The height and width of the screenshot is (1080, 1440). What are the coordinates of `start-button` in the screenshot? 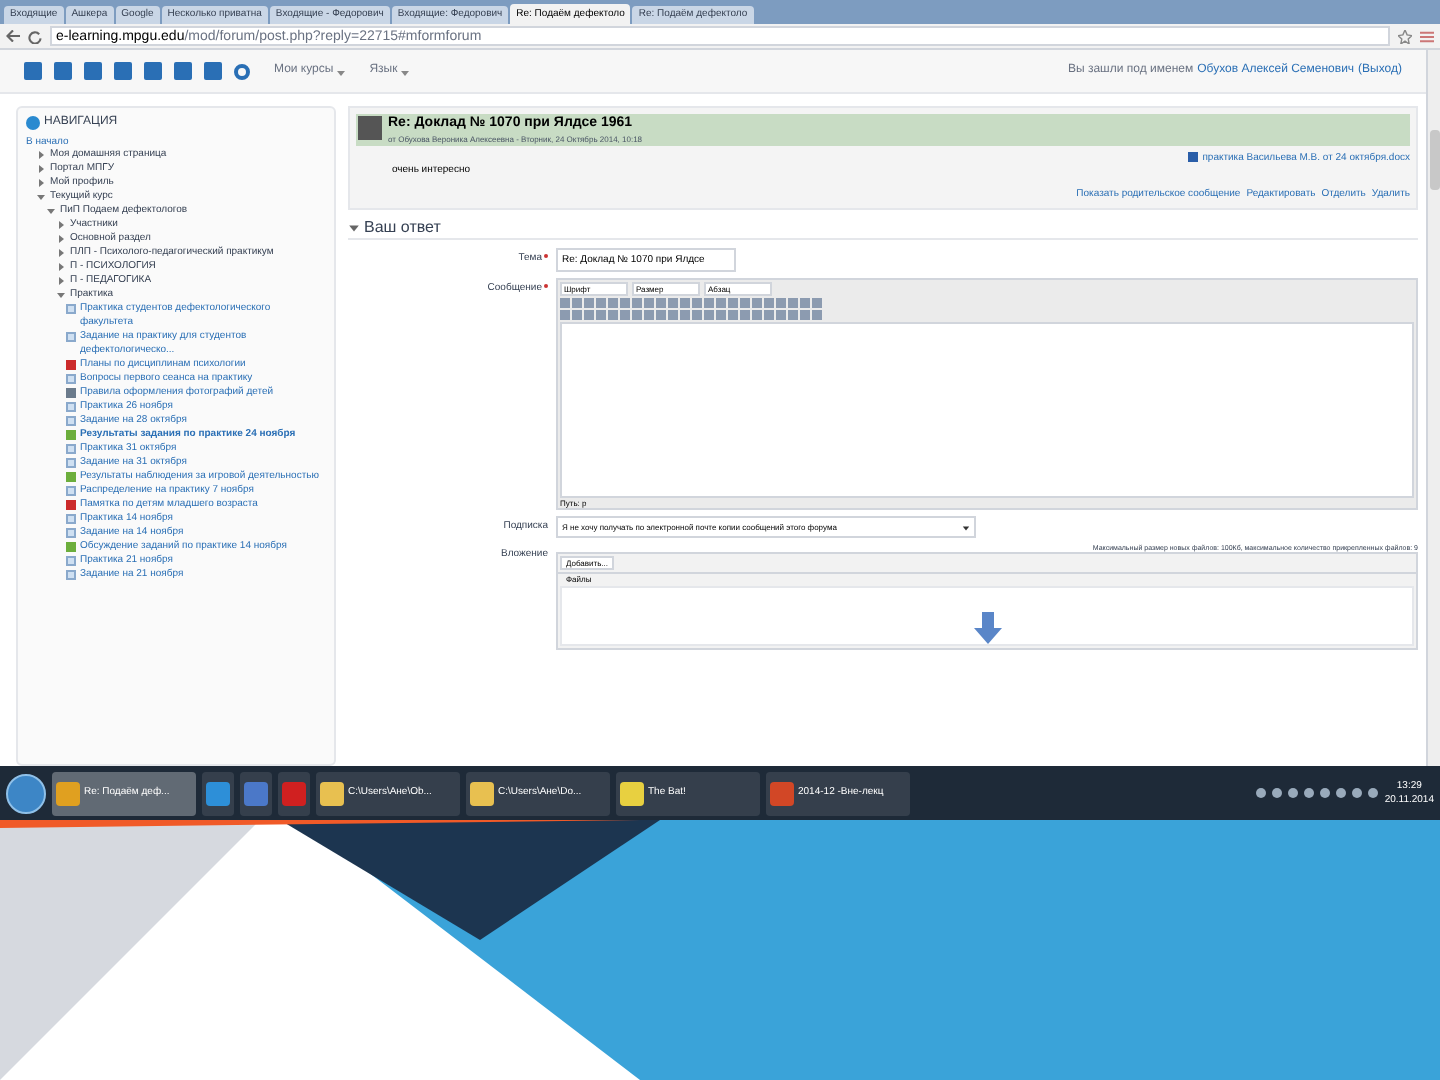 It's located at (26, 793).